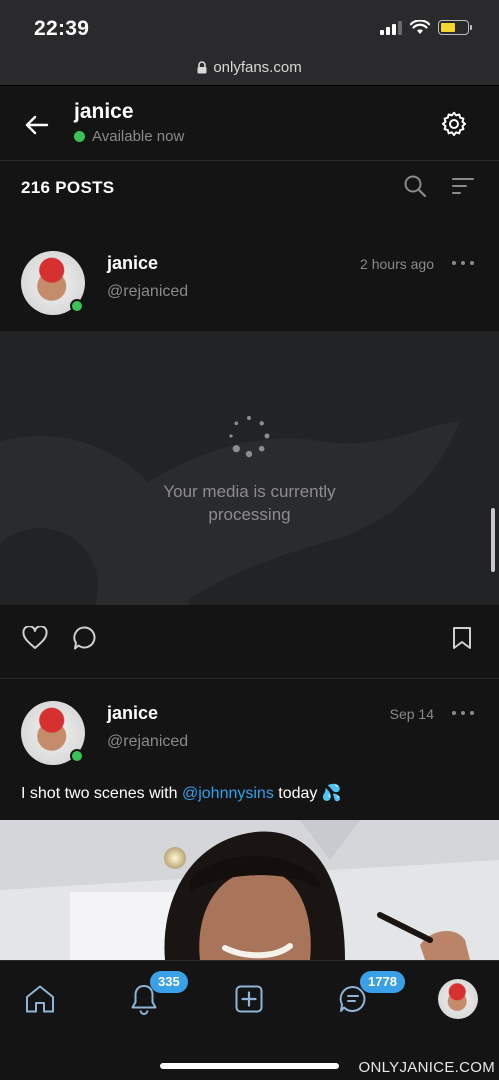  Describe the element at coordinates (104, 111) in the screenshot. I see `profile-name: janice` at that location.